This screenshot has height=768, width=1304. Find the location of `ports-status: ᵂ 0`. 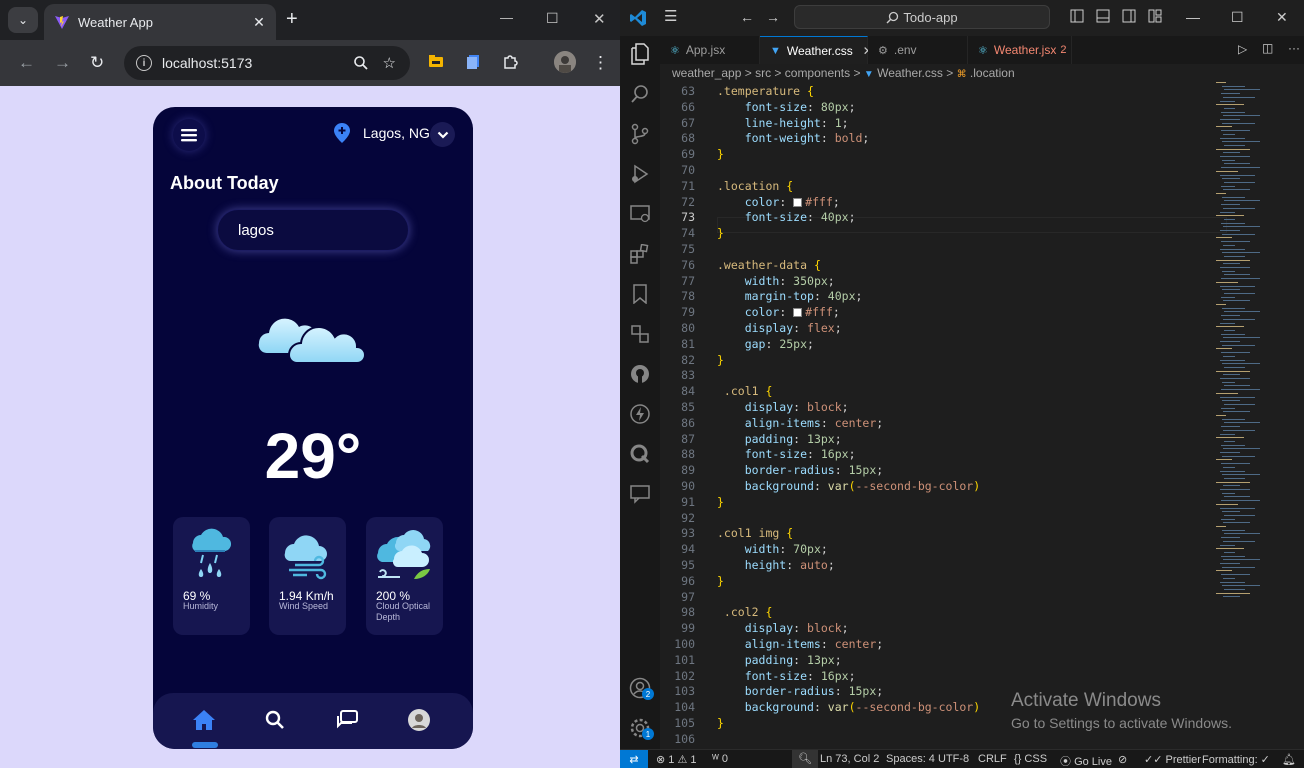

ports-status: ᵂ 0 is located at coordinates (720, 759).